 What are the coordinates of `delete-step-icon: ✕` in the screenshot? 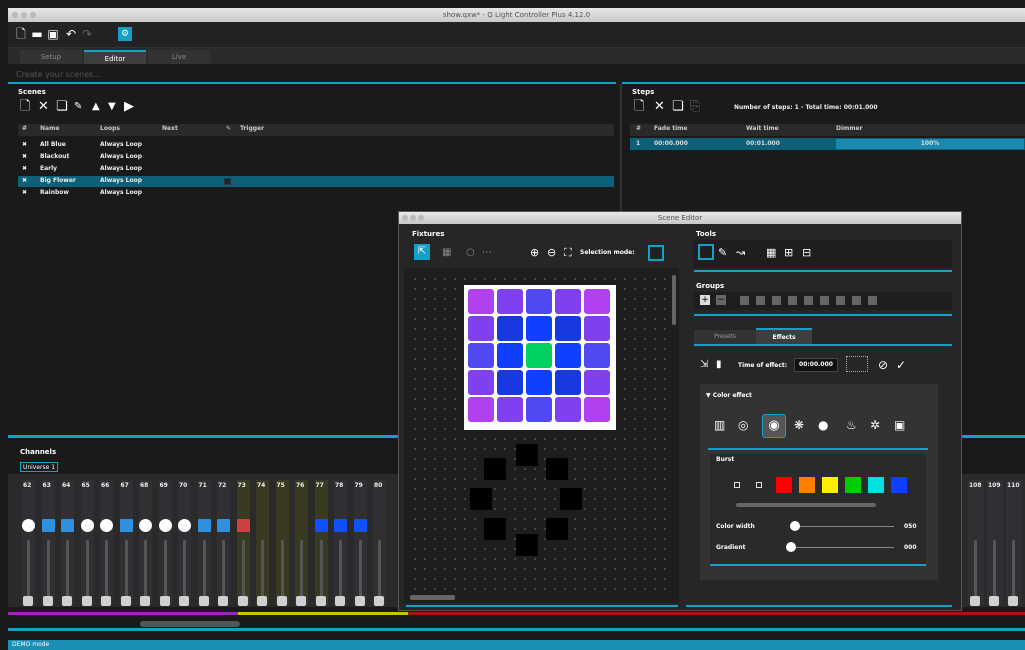 It's located at (659, 107).